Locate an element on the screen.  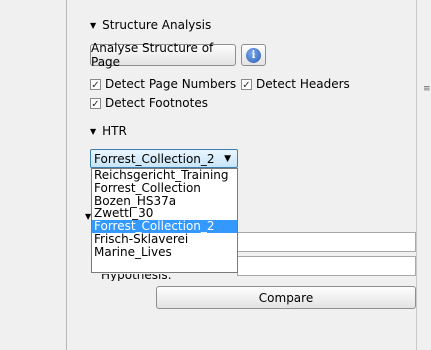
htr-model-value: Forrest_Collection_2 is located at coordinates (154, 158).